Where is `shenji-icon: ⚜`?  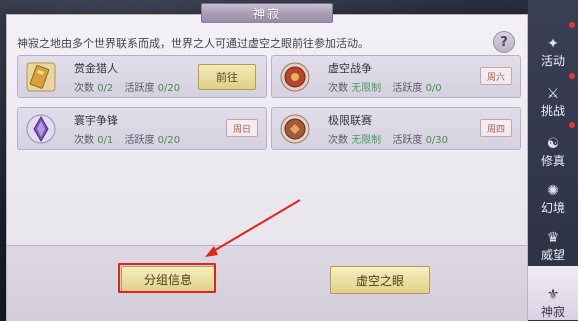
shenji-icon: ⚜ is located at coordinates (553, 295).